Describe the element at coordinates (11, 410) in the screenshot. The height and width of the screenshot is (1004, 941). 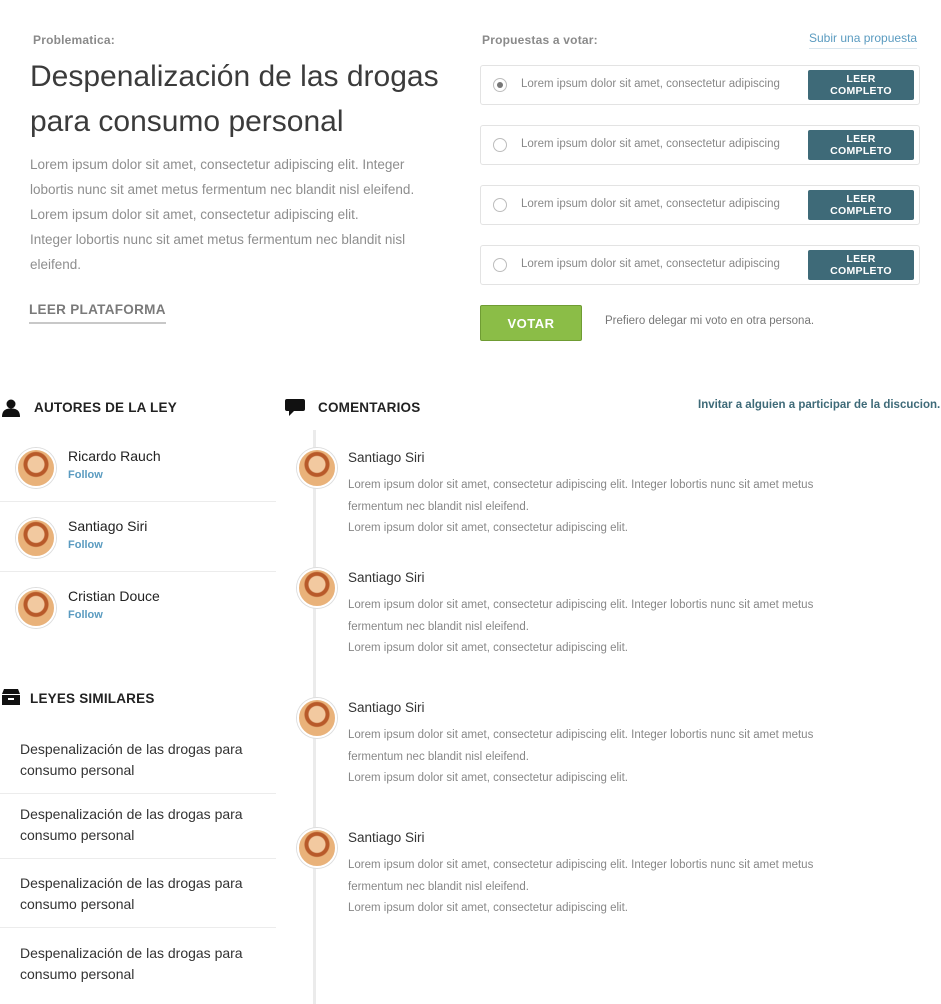
I see `user-icon` at that location.